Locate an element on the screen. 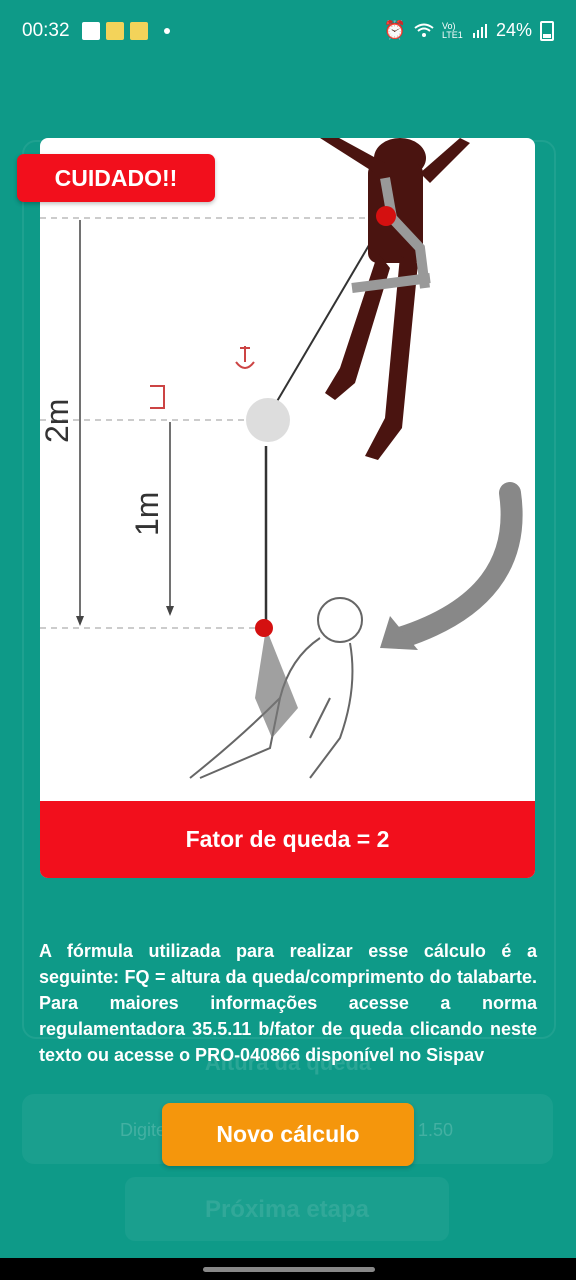  total-height-label: 2m is located at coordinates (57, 421).